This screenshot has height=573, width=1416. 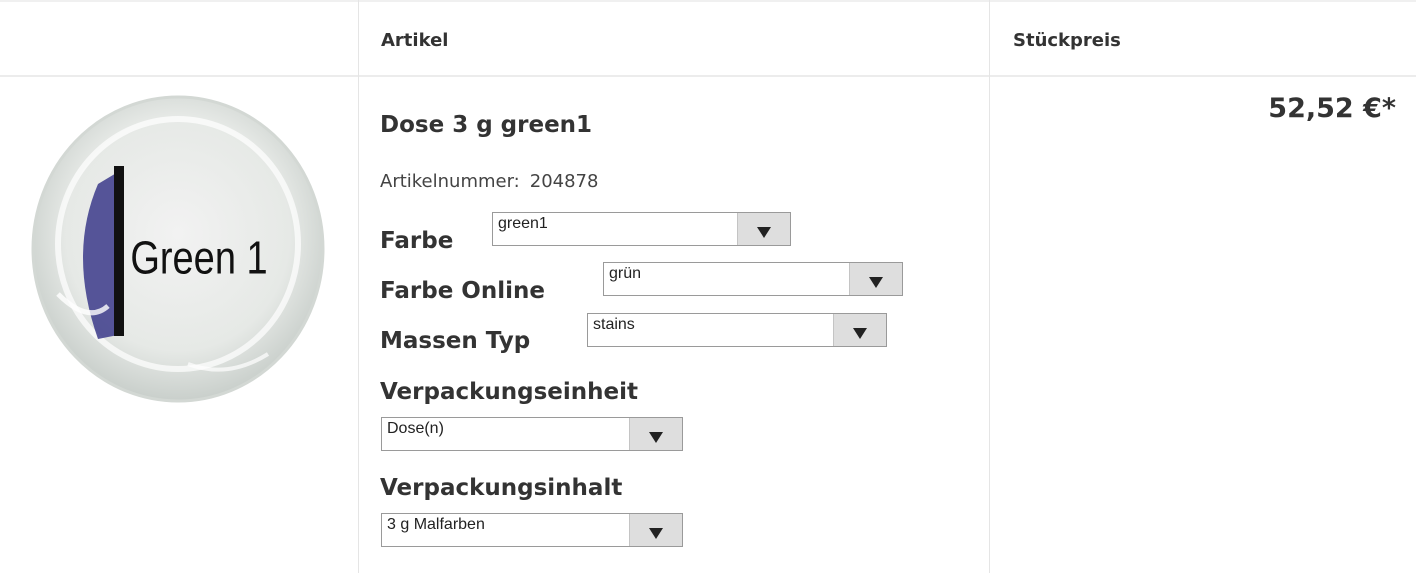 What do you see at coordinates (436, 524) in the screenshot?
I see `verpackungsinhalt-select-value: 3 g Malfarben` at bounding box center [436, 524].